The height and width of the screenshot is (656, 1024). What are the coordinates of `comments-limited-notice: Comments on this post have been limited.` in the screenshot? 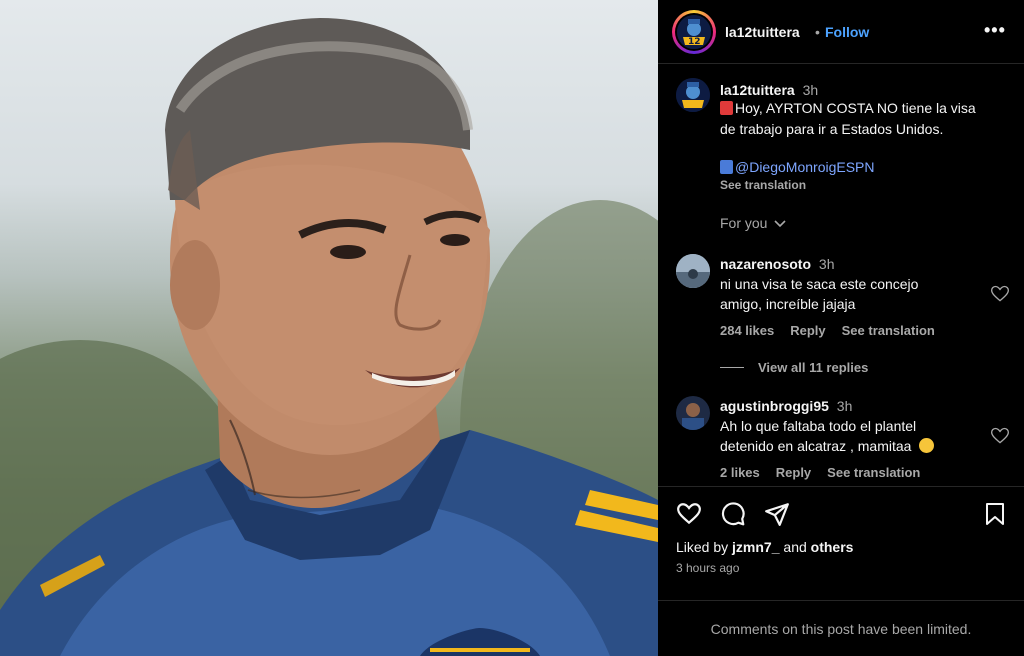 It's located at (841, 618).